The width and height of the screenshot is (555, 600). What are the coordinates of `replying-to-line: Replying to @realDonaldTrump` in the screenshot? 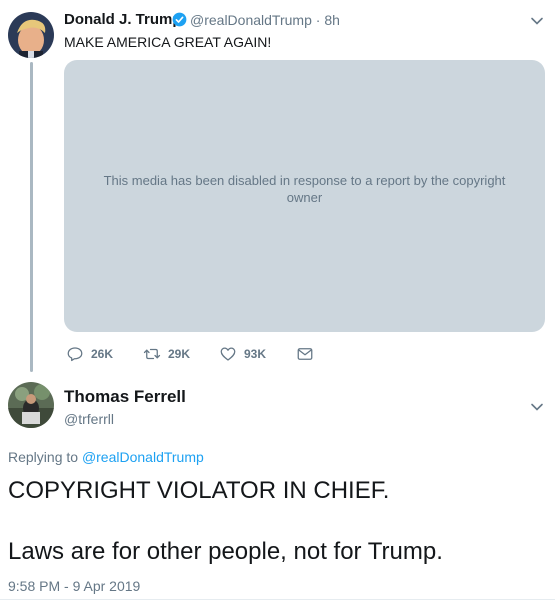 It's located at (106, 457).